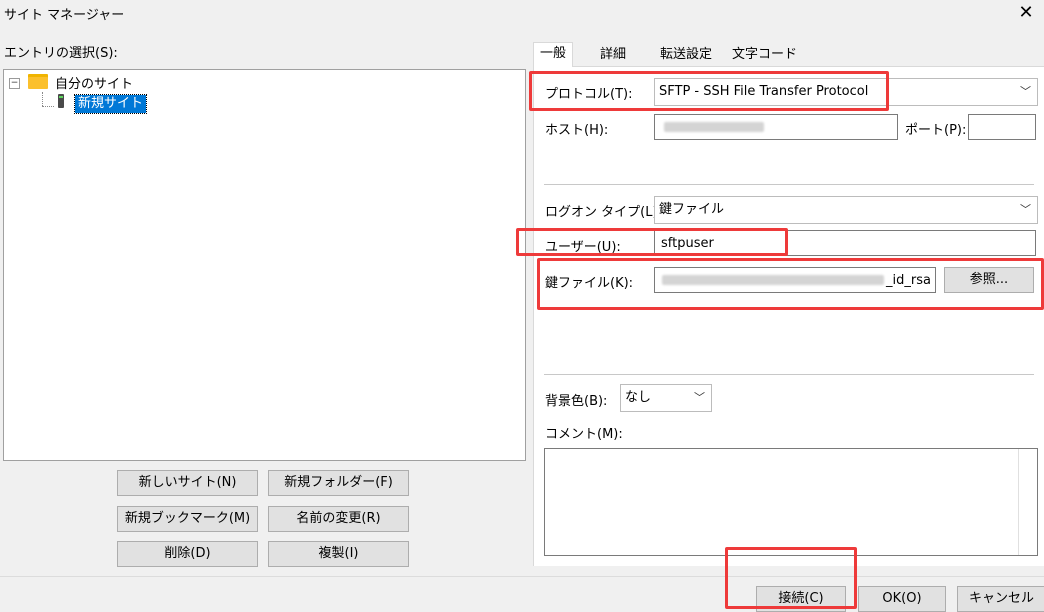 Image resolution: width=1044 pixels, height=612 pixels. I want to click on logon-type-value: 鍵ファイル, so click(692, 209).